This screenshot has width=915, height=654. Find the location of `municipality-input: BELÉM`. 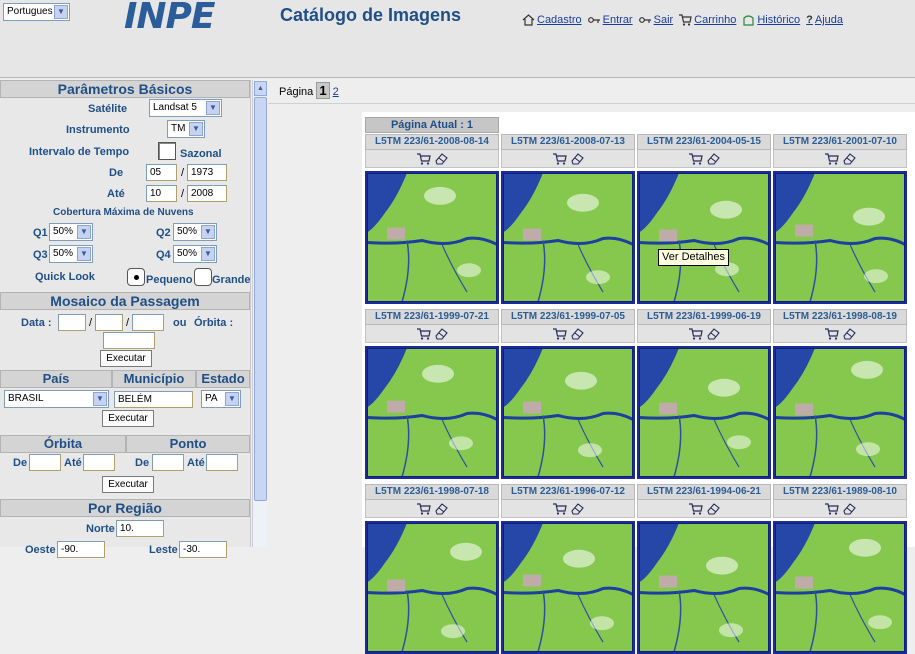

municipality-input: BELÉM is located at coordinates (153, 399).